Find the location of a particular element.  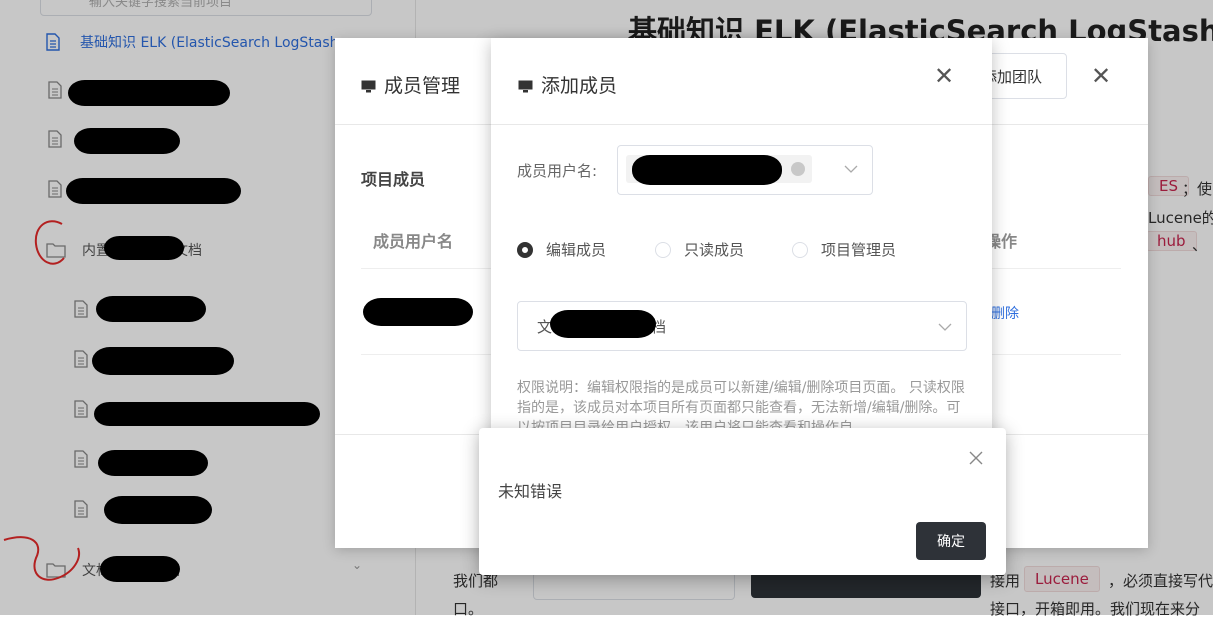

tag-remove-icon is located at coordinates (798, 169).